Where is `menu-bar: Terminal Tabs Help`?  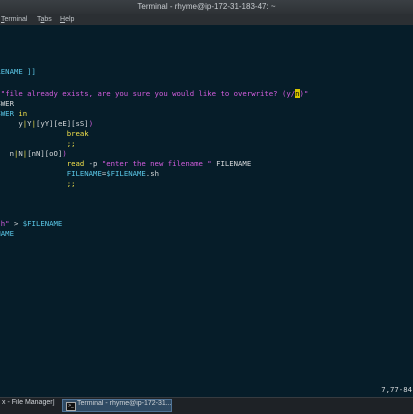 menu-bar: Terminal Tabs Help is located at coordinates (206, 19).